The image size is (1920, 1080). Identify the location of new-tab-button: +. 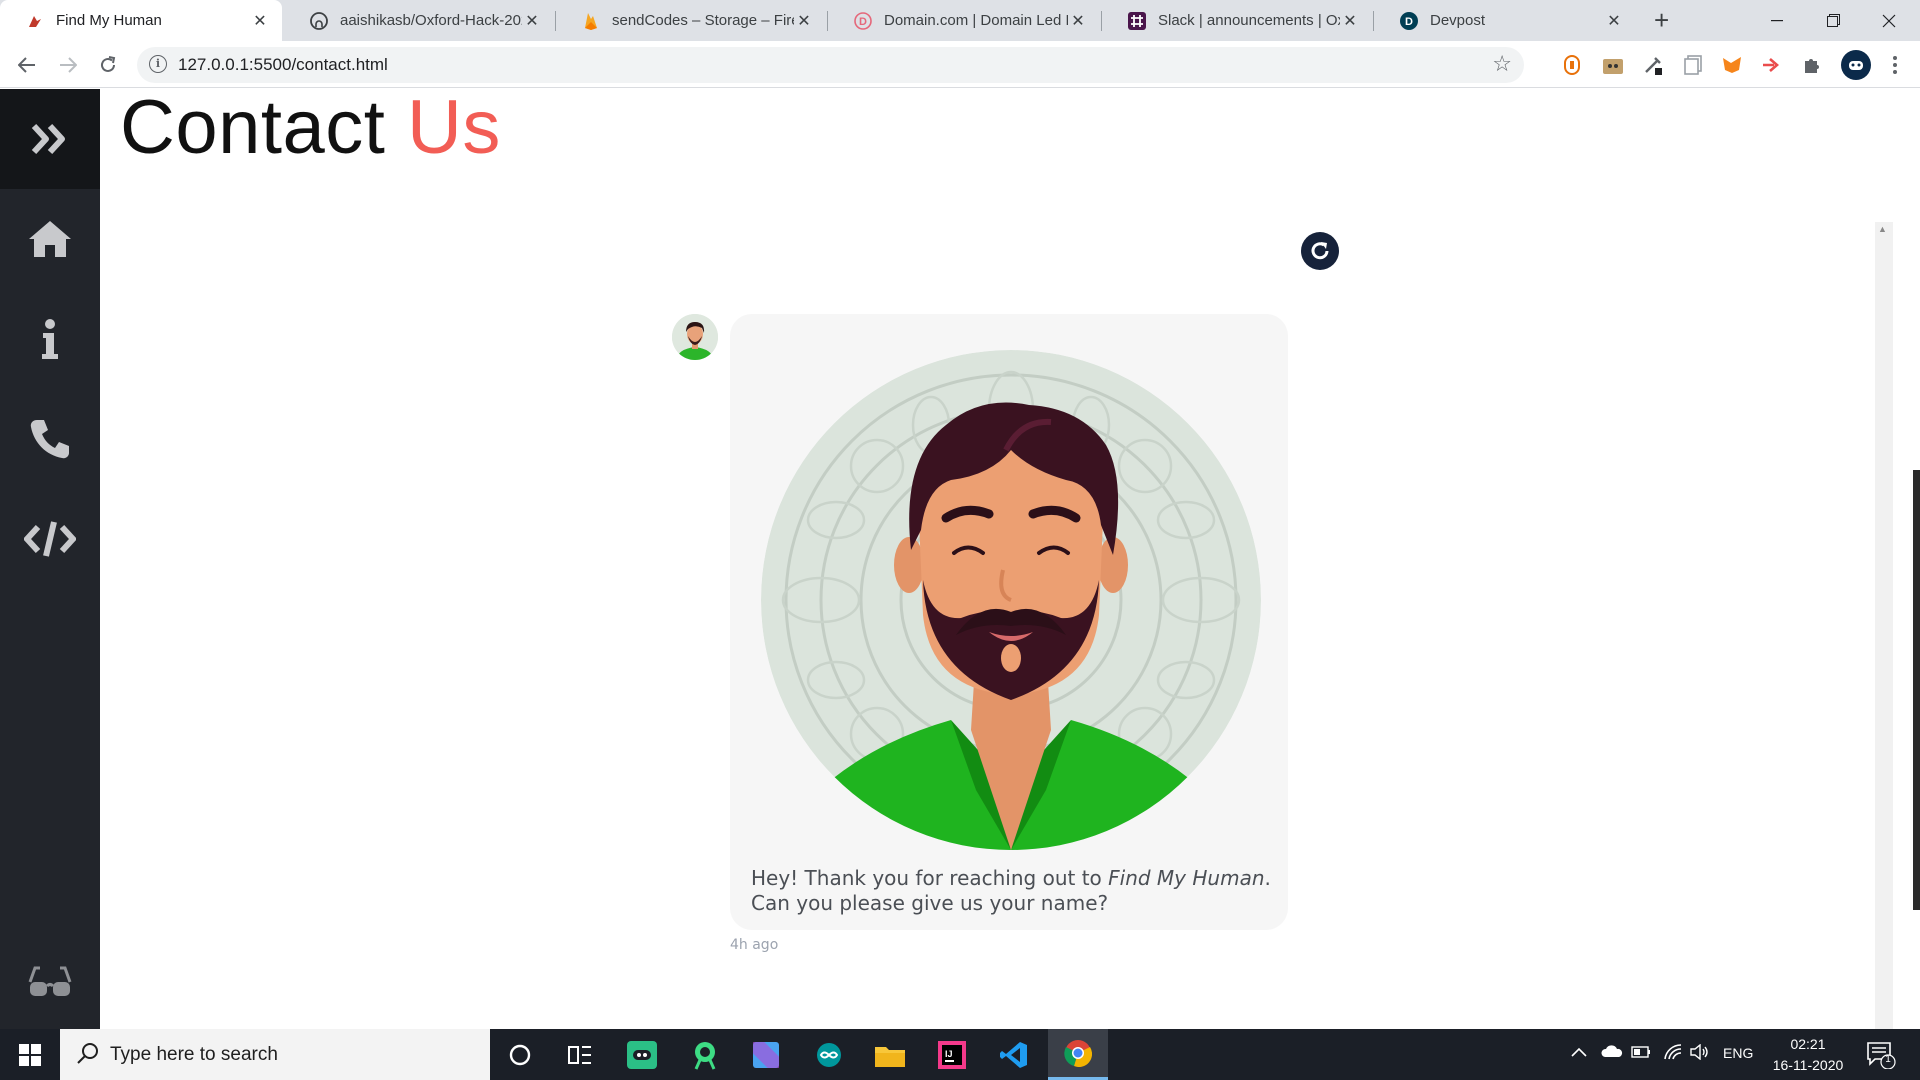
(1661, 20).